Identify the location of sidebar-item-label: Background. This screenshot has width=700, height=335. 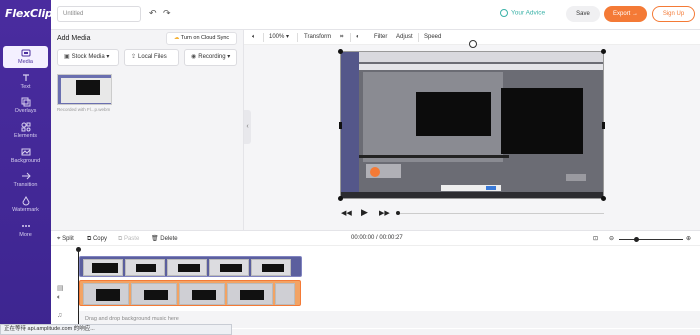
(25, 161).